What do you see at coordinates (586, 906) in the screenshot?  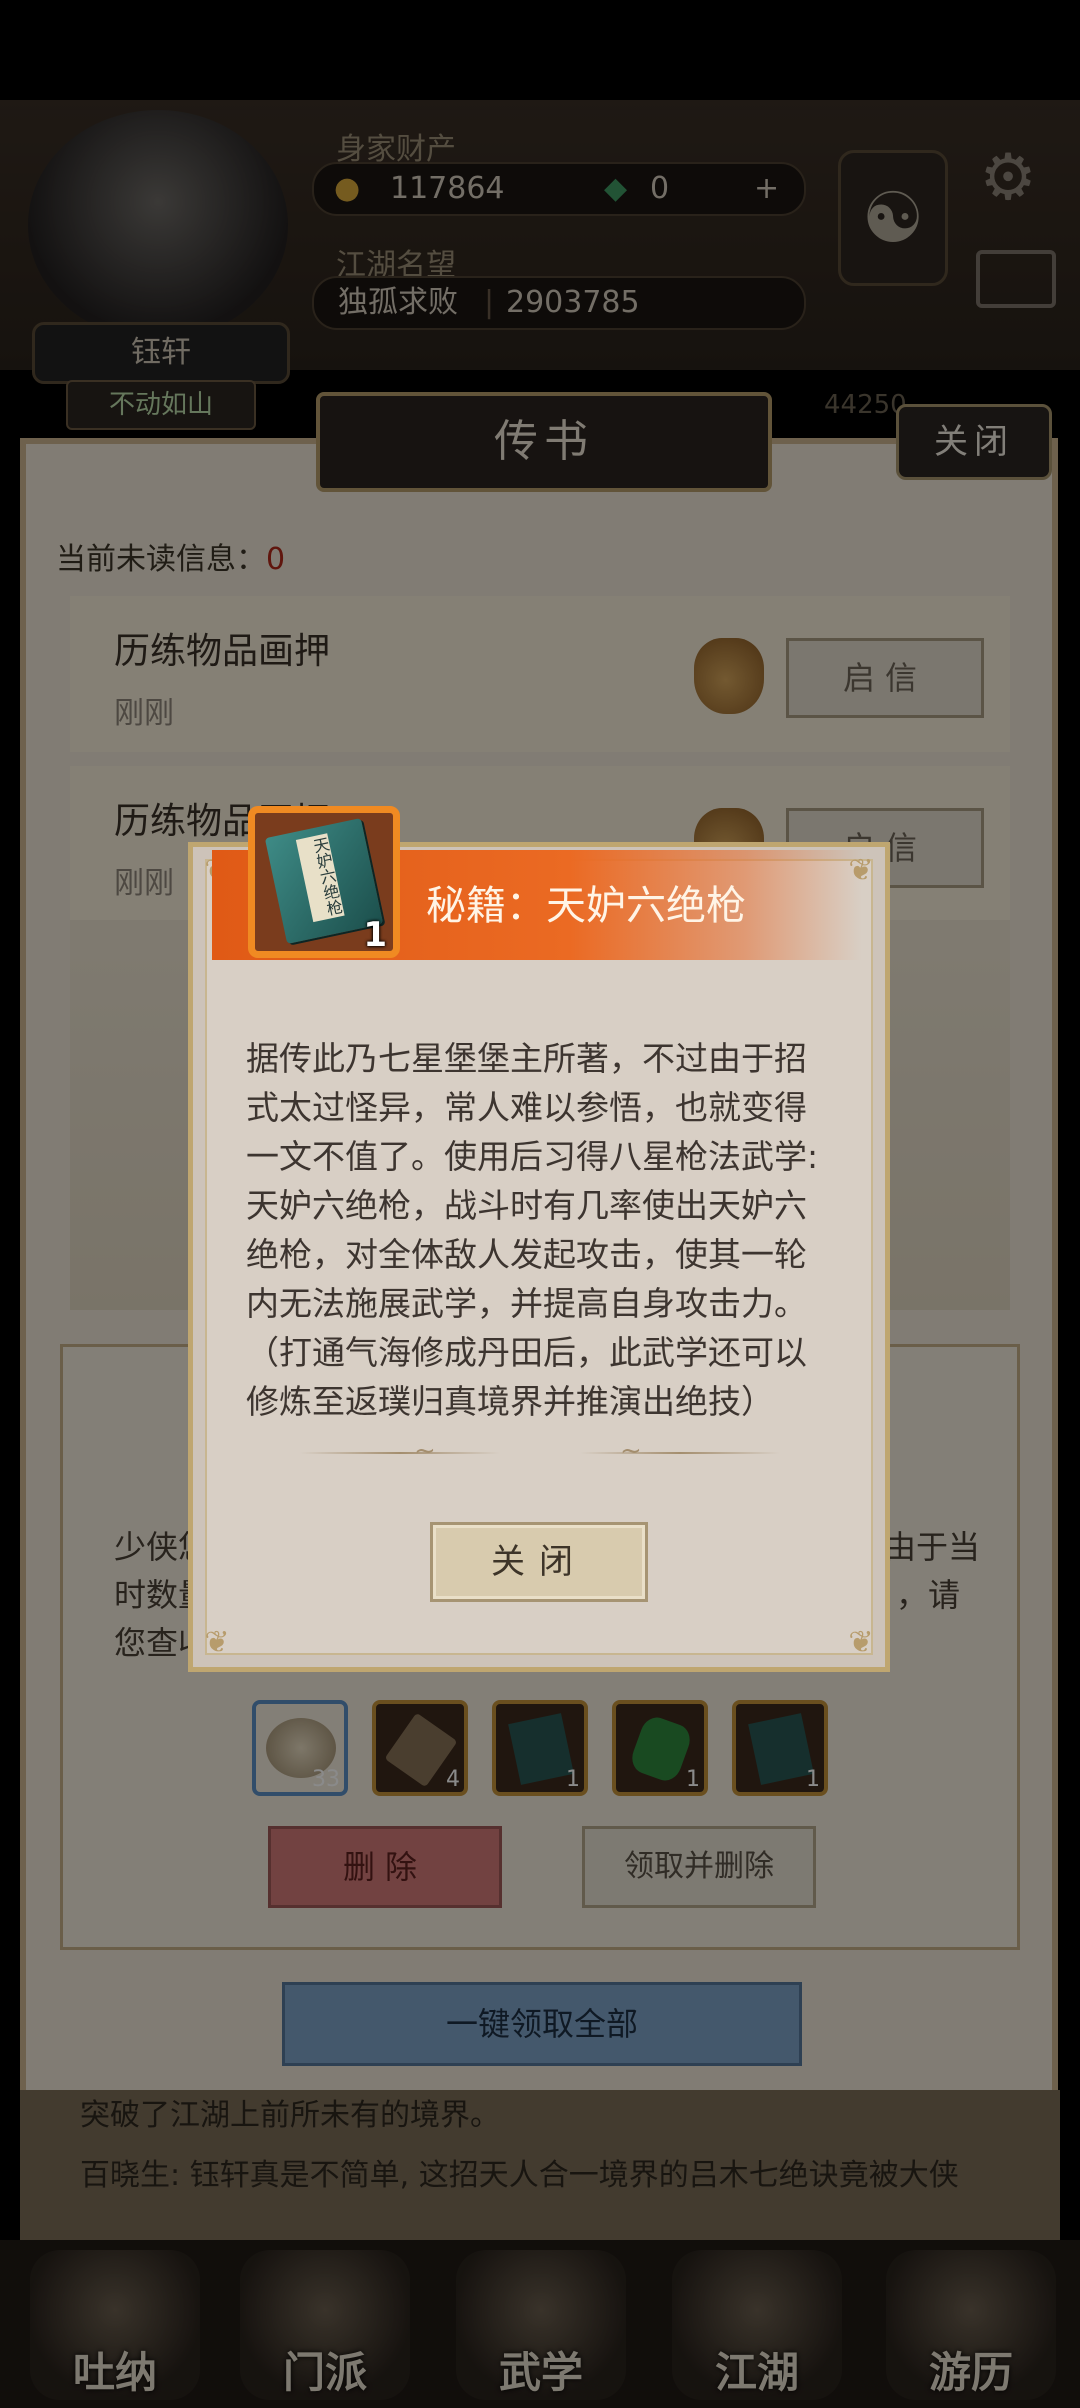 I see `item-name: 秘籍：天妒六绝枪` at bounding box center [586, 906].